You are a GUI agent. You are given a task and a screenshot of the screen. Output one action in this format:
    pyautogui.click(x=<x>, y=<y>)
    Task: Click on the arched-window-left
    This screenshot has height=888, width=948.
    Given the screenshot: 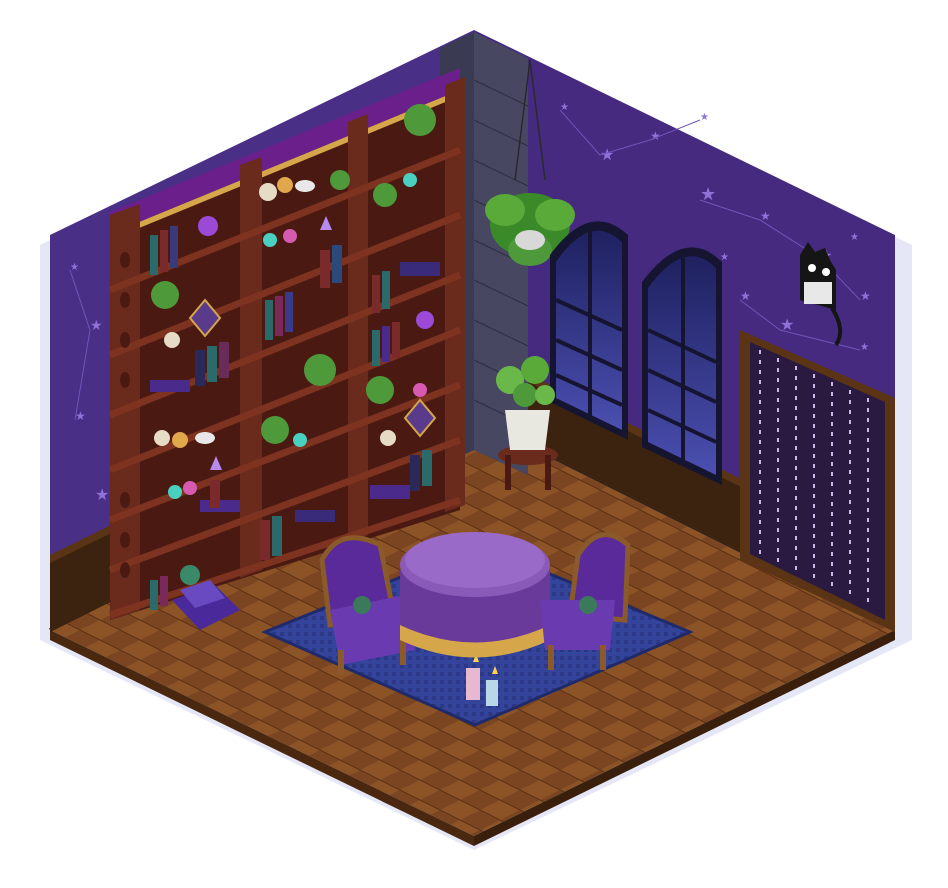 What is the action you would take?
    pyautogui.click(x=589, y=330)
    